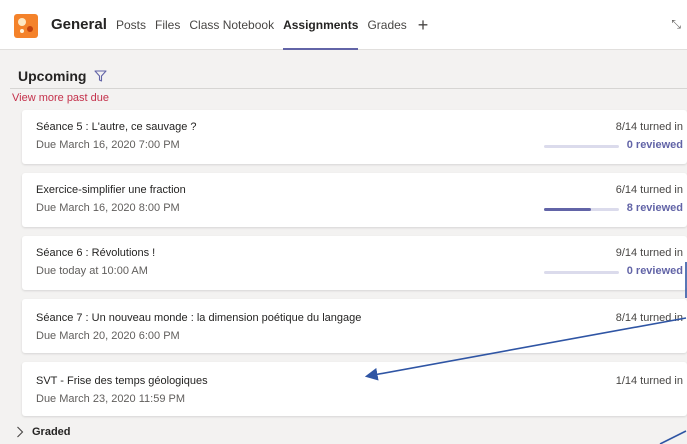 The image size is (687, 444). Describe the element at coordinates (167, 25) in the screenshot. I see `tab-files: Files` at that location.